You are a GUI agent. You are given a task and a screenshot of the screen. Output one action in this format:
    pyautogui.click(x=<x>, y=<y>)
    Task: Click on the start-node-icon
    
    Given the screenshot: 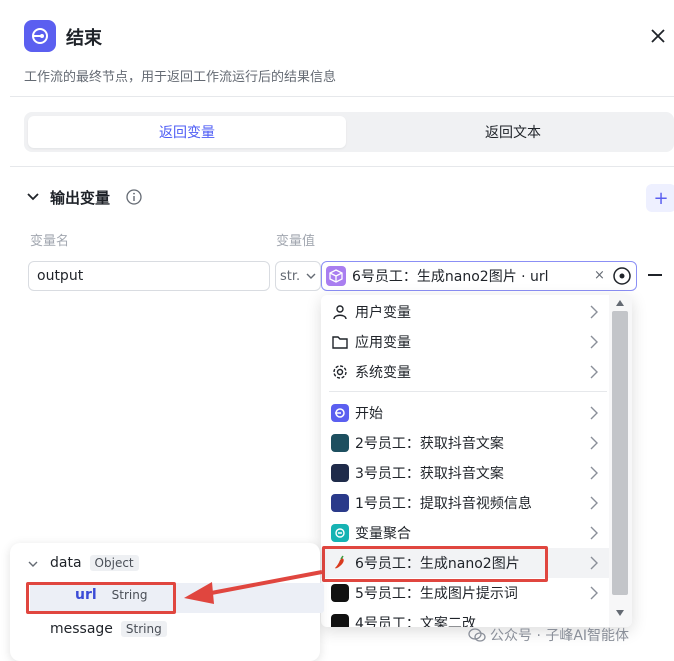 What is the action you would take?
    pyautogui.click(x=340, y=413)
    